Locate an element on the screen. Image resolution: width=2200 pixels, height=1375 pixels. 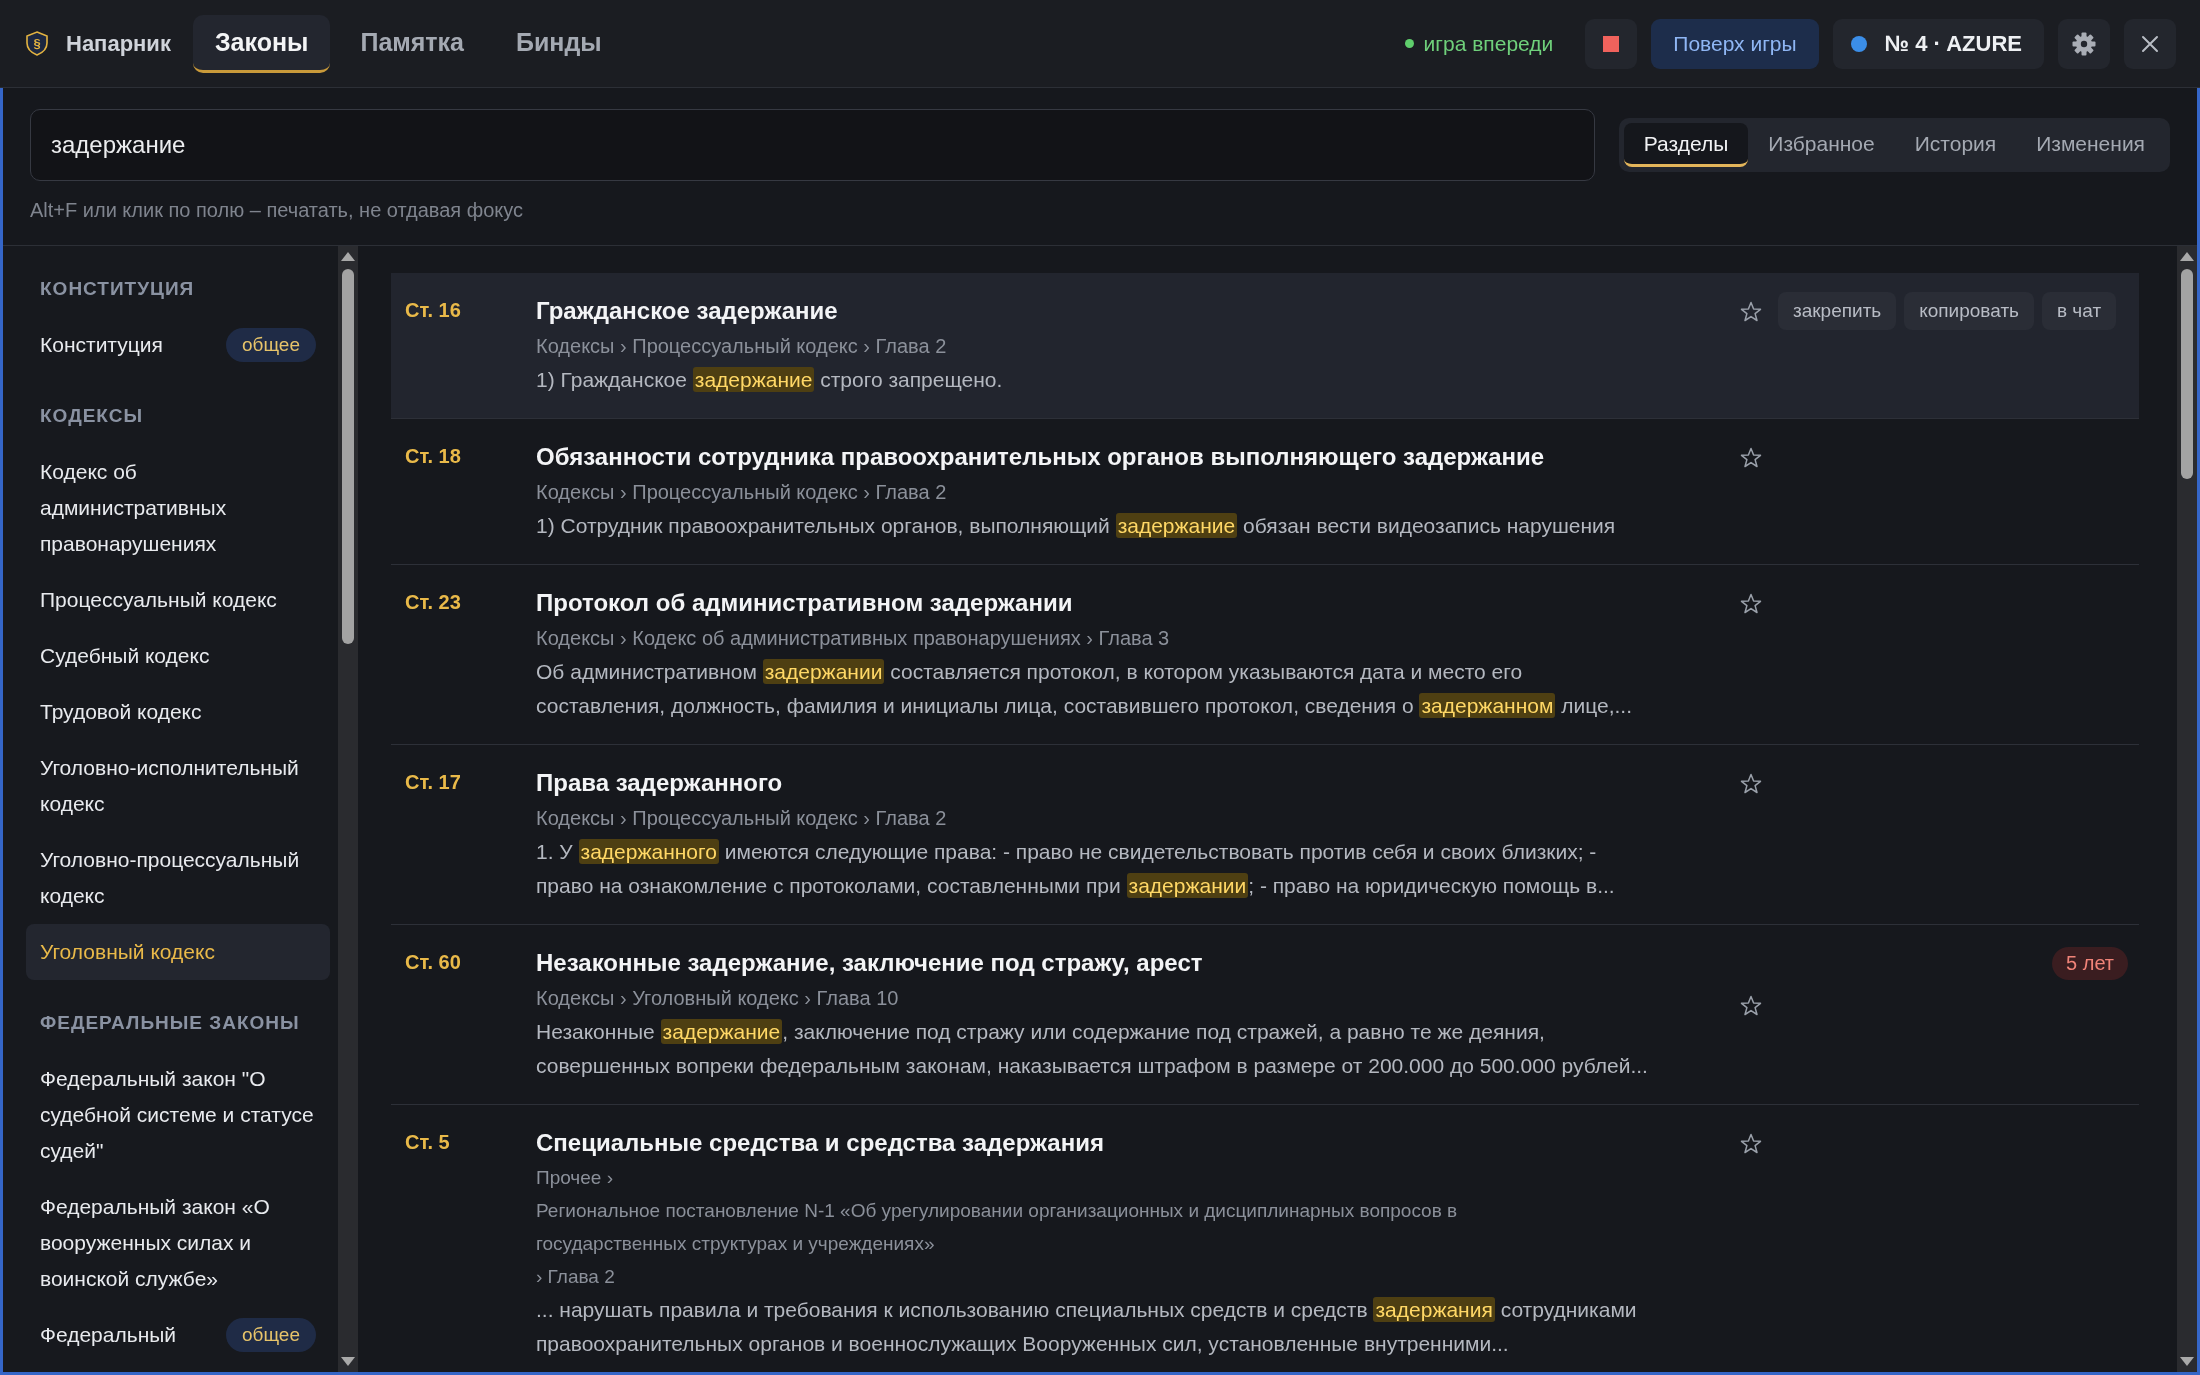
sidebar-item: Уголовно-процессуальный кодекс is located at coordinates (178, 878).